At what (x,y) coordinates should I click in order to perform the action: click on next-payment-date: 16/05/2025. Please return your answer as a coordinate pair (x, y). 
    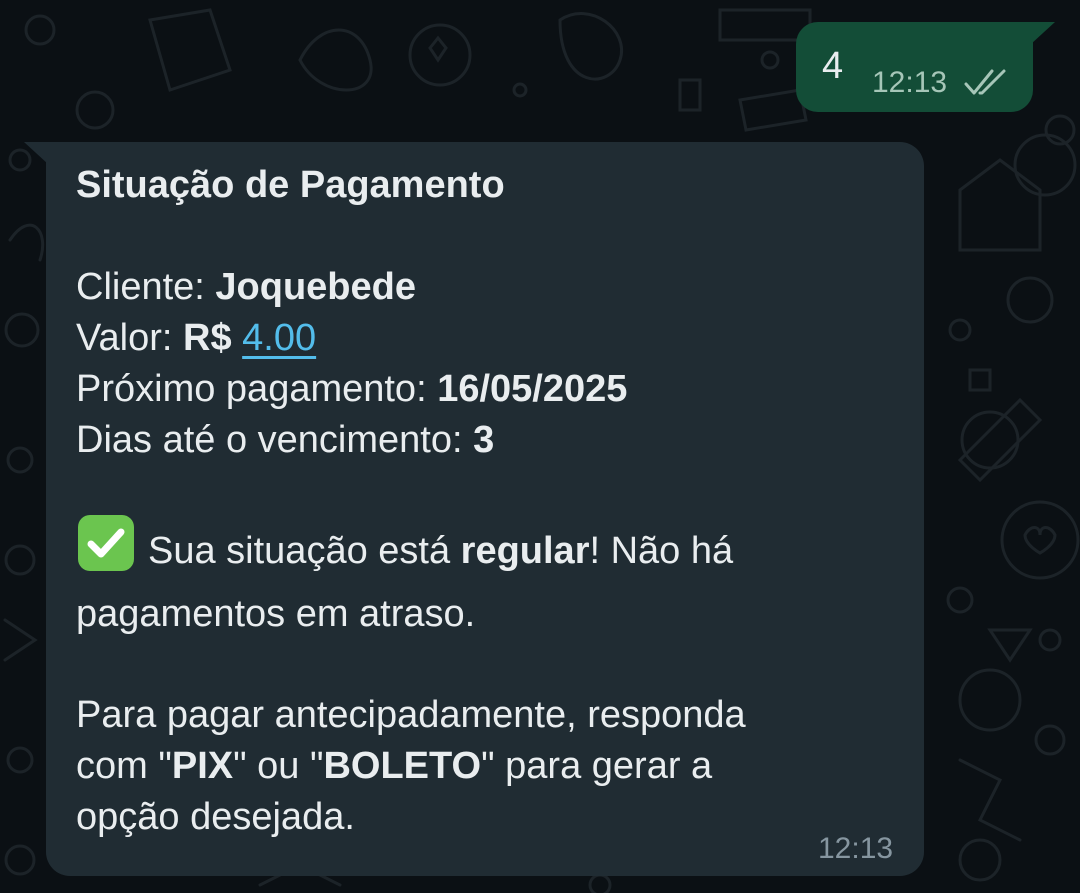
    Looking at the image, I should click on (532, 389).